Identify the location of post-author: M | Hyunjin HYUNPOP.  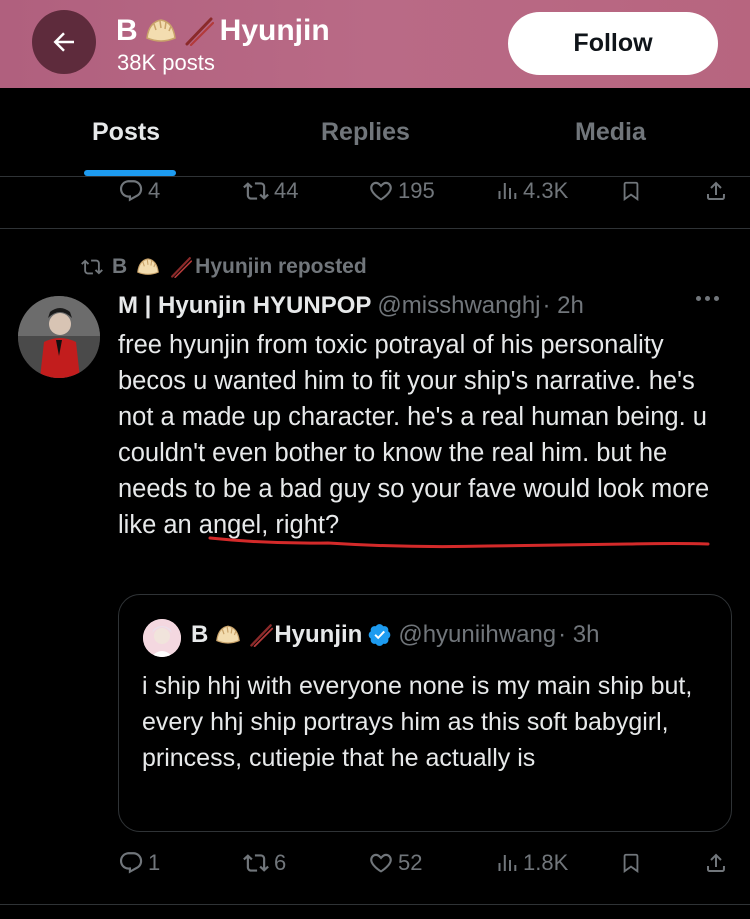
(244, 306).